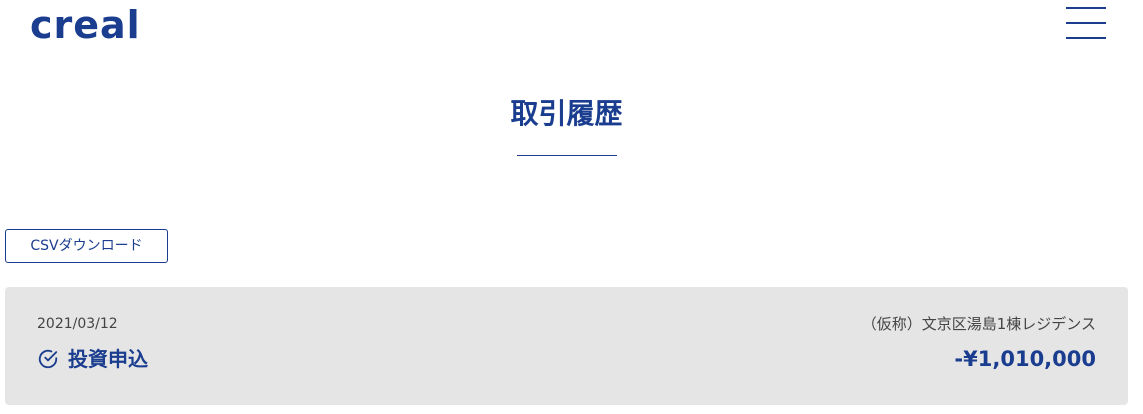 The width and height of the screenshot is (1143, 414). What do you see at coordinates (978, 324) in the screenshot?
I see `transaction-property: （仮称）文京区湯島1棟レジデンス` at bounding box center [978, 324].